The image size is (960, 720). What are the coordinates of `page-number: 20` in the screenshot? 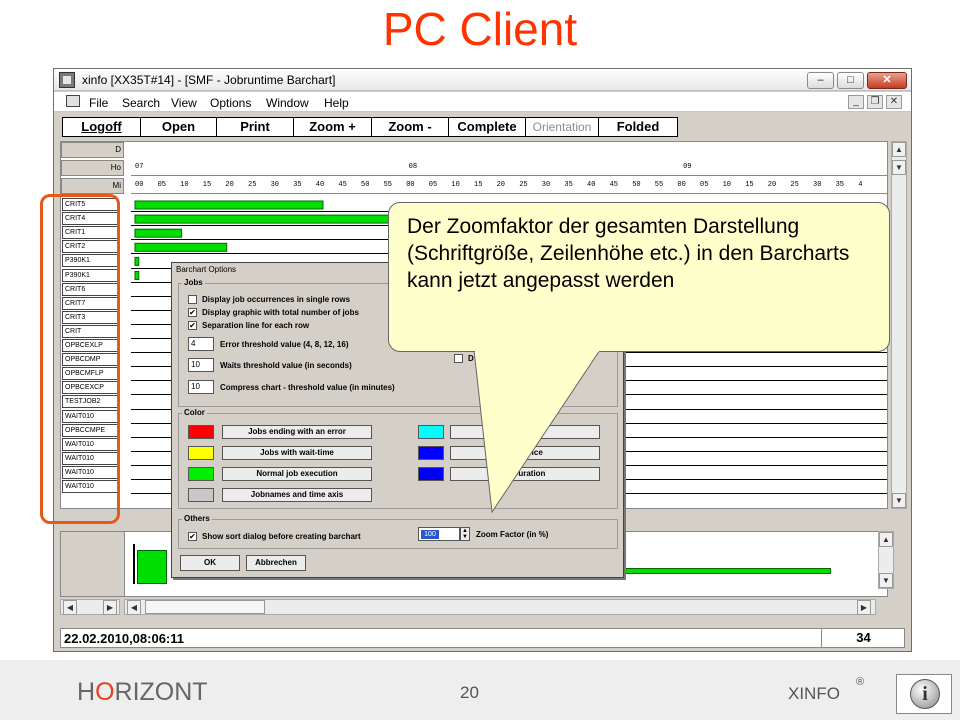 It's located at (469, 692).